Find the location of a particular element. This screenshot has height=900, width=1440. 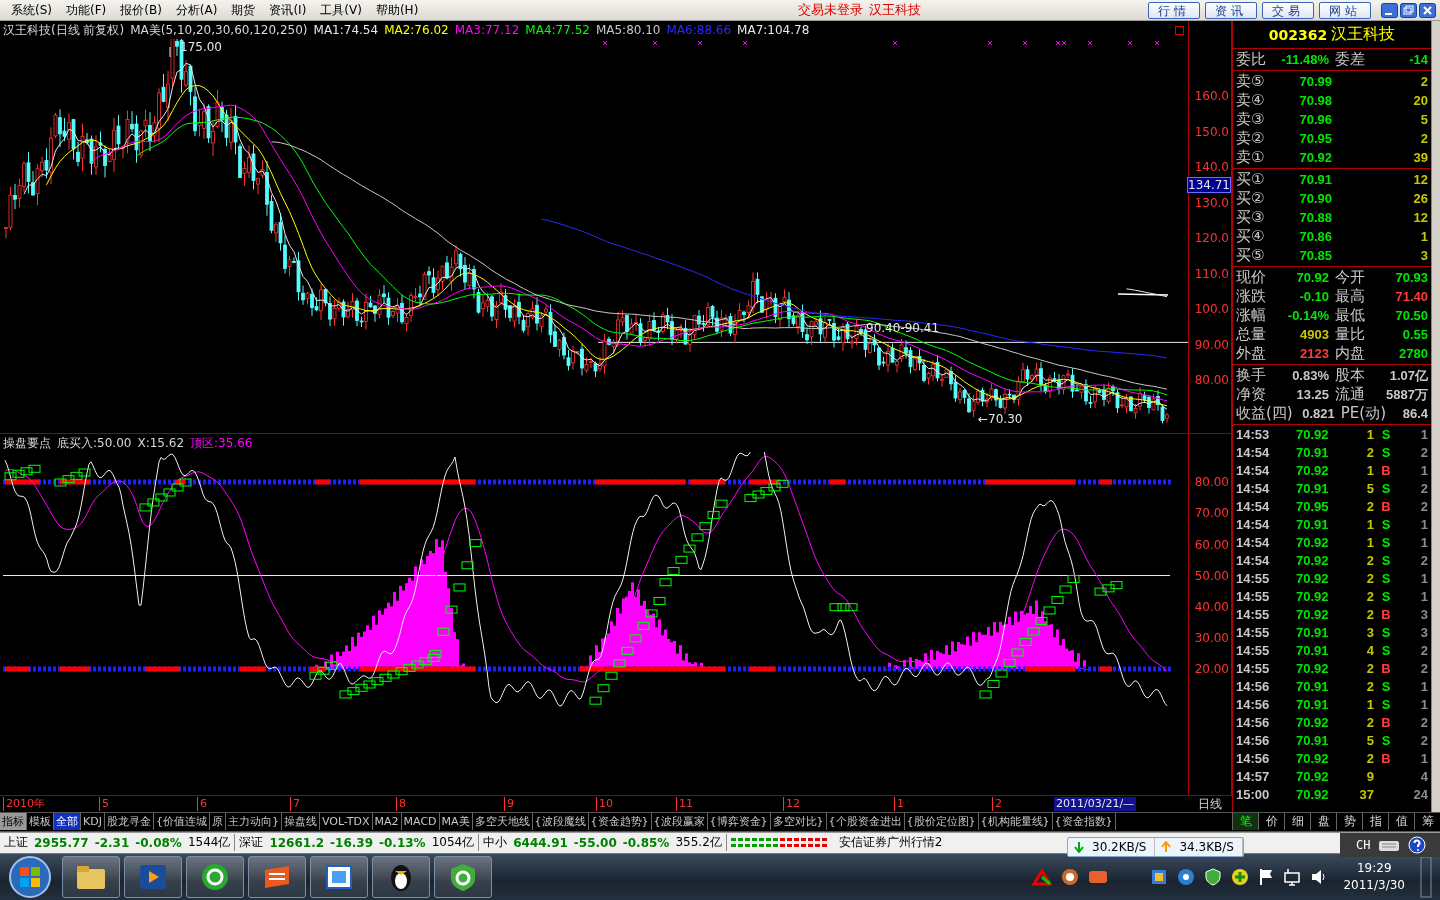

trade-count: 24 is located at coordinates (1420, 794).